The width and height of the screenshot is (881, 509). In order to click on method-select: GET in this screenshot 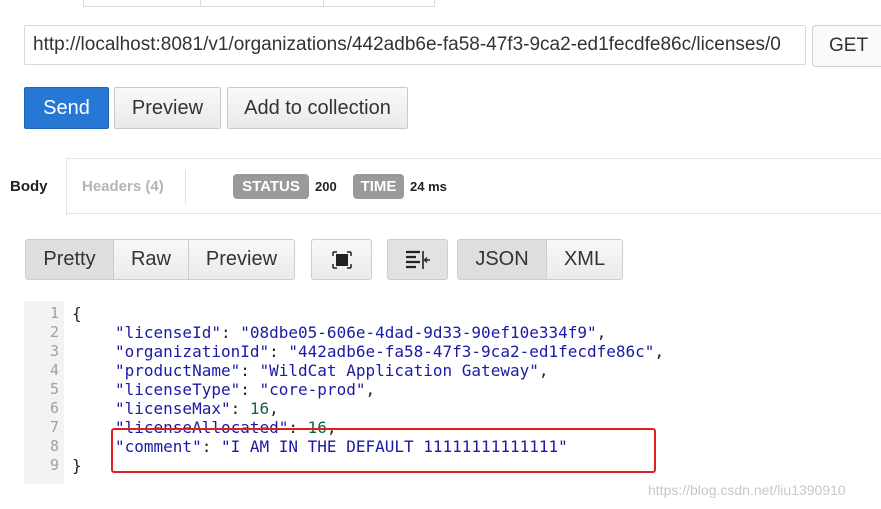, I will do `click(846, 46)`.